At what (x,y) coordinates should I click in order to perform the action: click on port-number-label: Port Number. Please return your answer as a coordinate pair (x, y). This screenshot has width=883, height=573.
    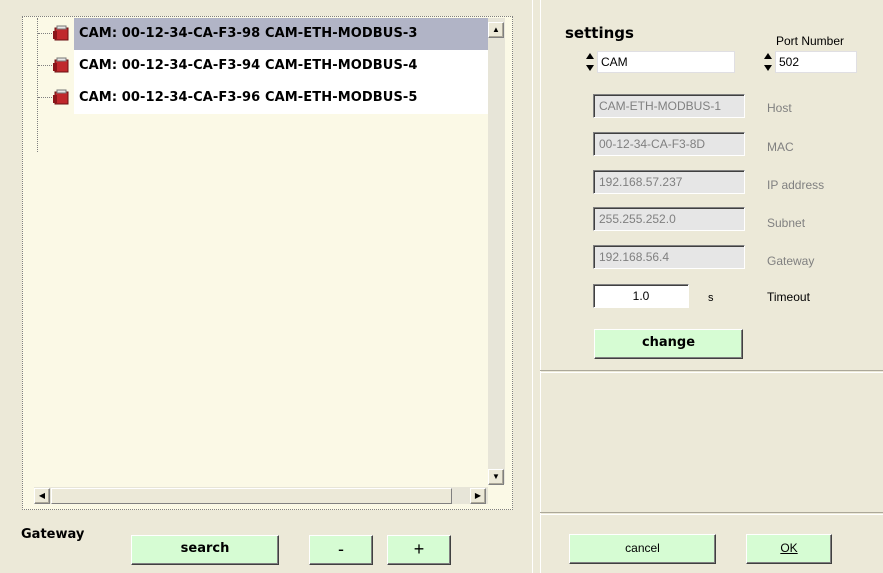
    Looking at the image, I should click on (810, 41).